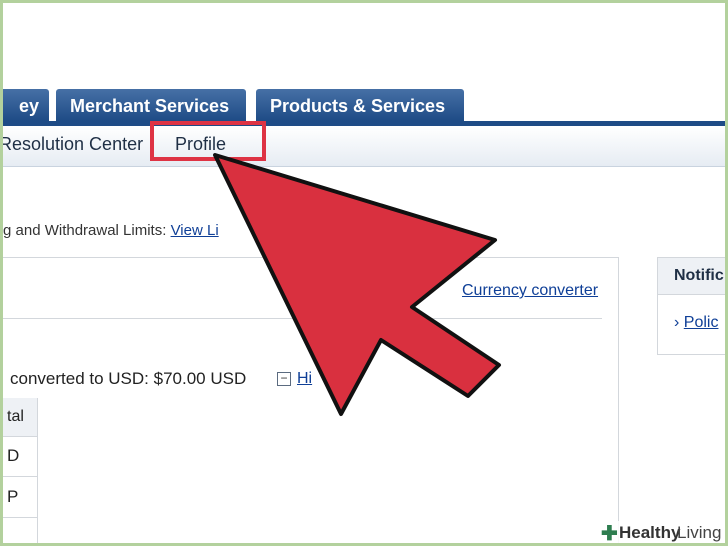 This screenshot has height=546, width=728. What do you see at coordinates (677, 322) in the screenshot?
I see `chevron-right-icon: ›` at bounding box center [677, 322].